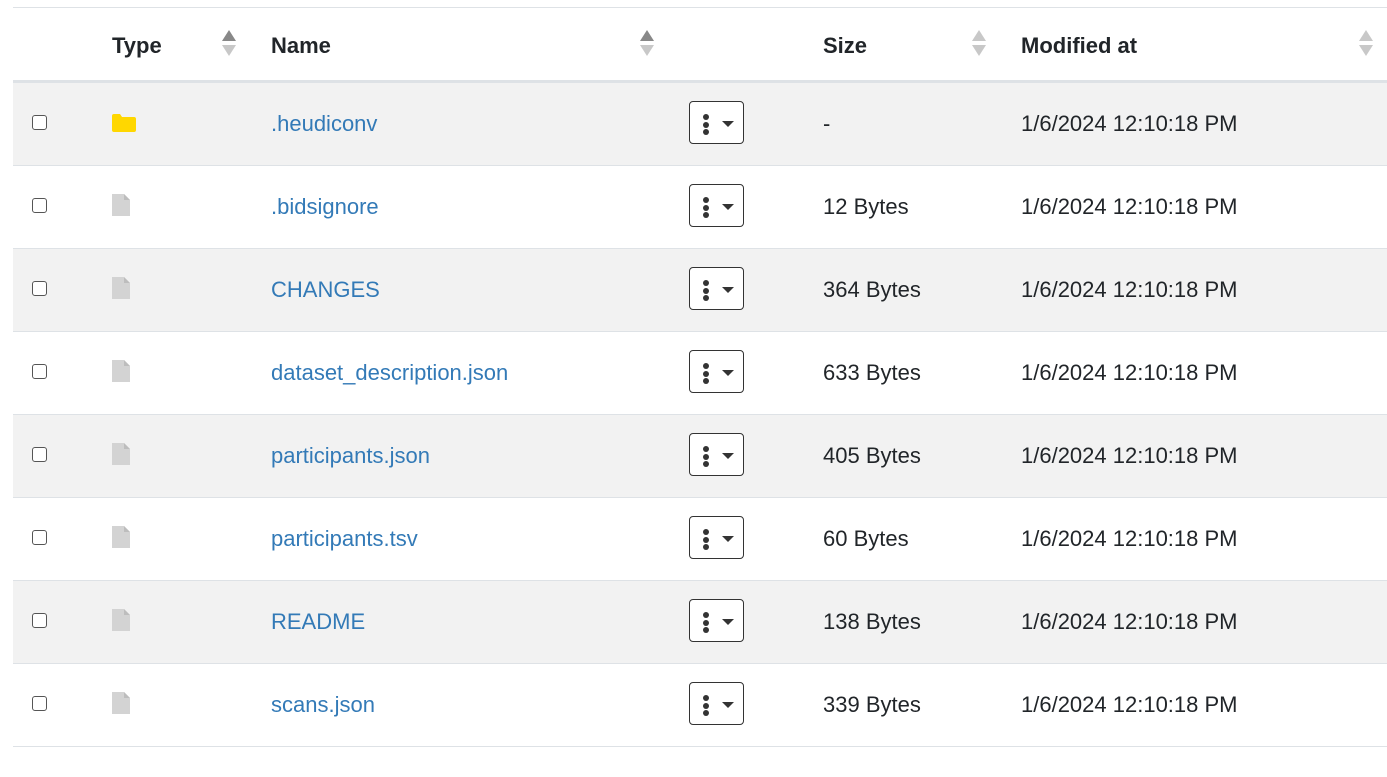 This screenshot has width=1387, height=777. I want to click on file-name-link: README, so click(318, 622).